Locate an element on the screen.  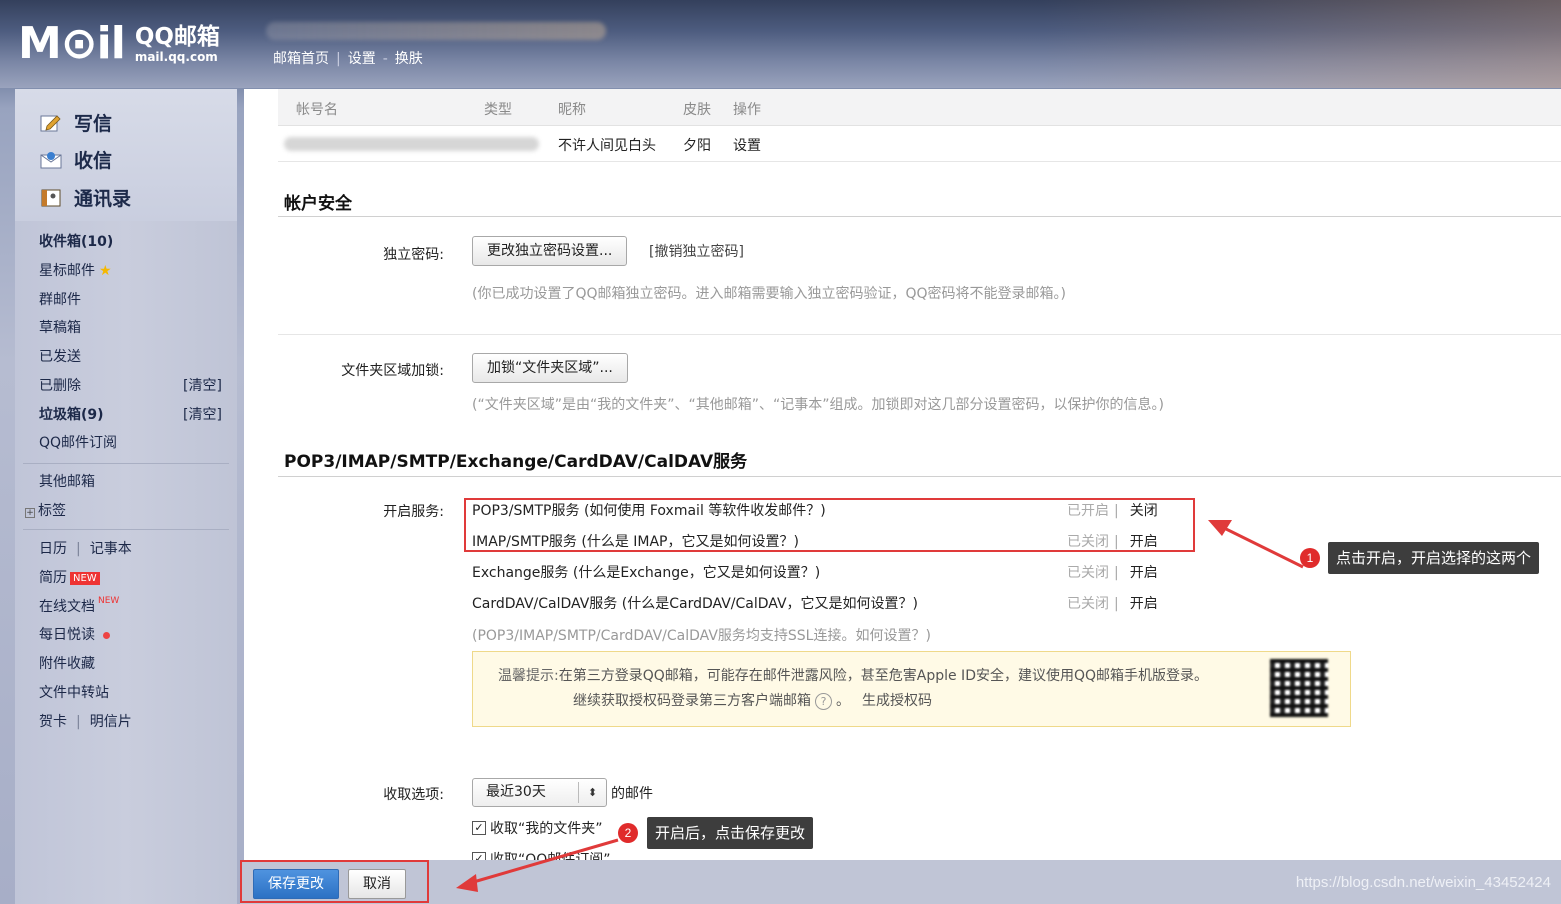
folder-spam: 垃圾箱(9) is located at coordinates (71, 414).